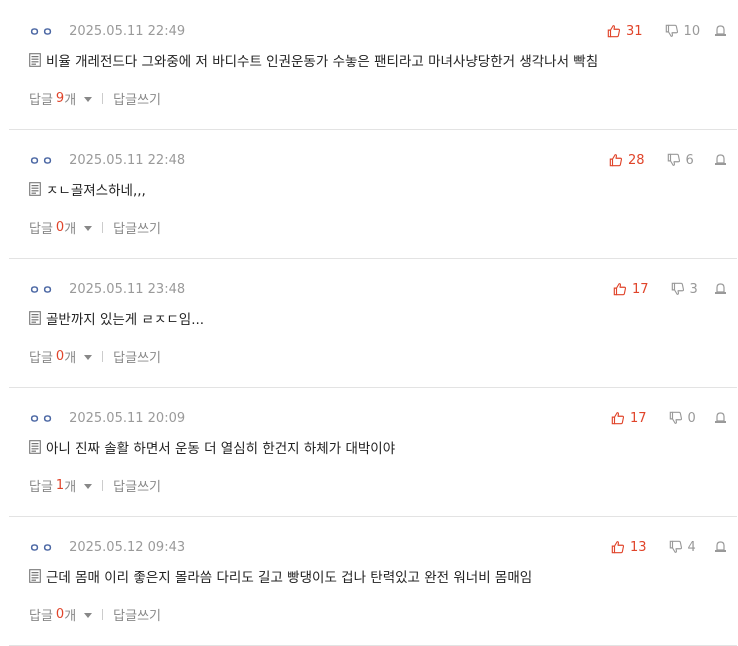  Describe the element at coordinates (693, 289) in the screenshot. I see `downvote-count: 3` at that location.